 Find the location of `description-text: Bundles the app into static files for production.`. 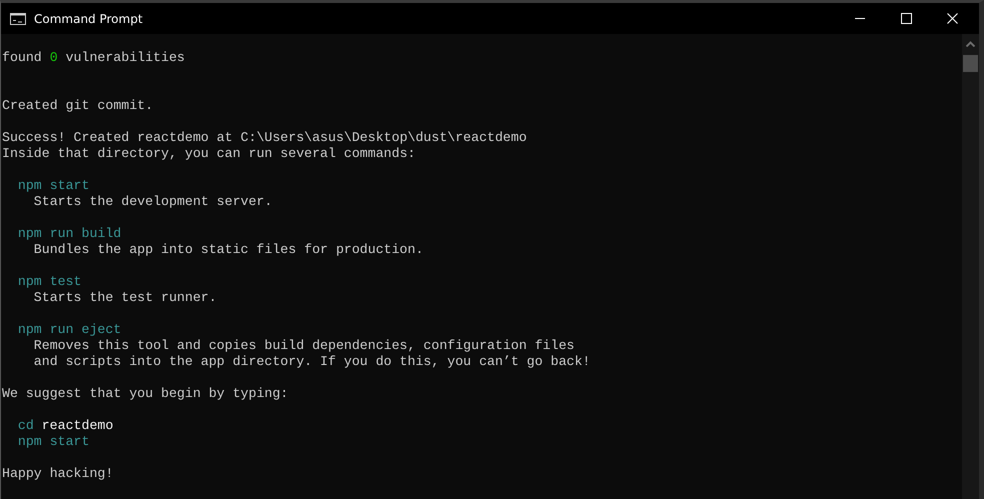

description-text: Bundles the app into static files for production. is located at coordinates (229, 250).